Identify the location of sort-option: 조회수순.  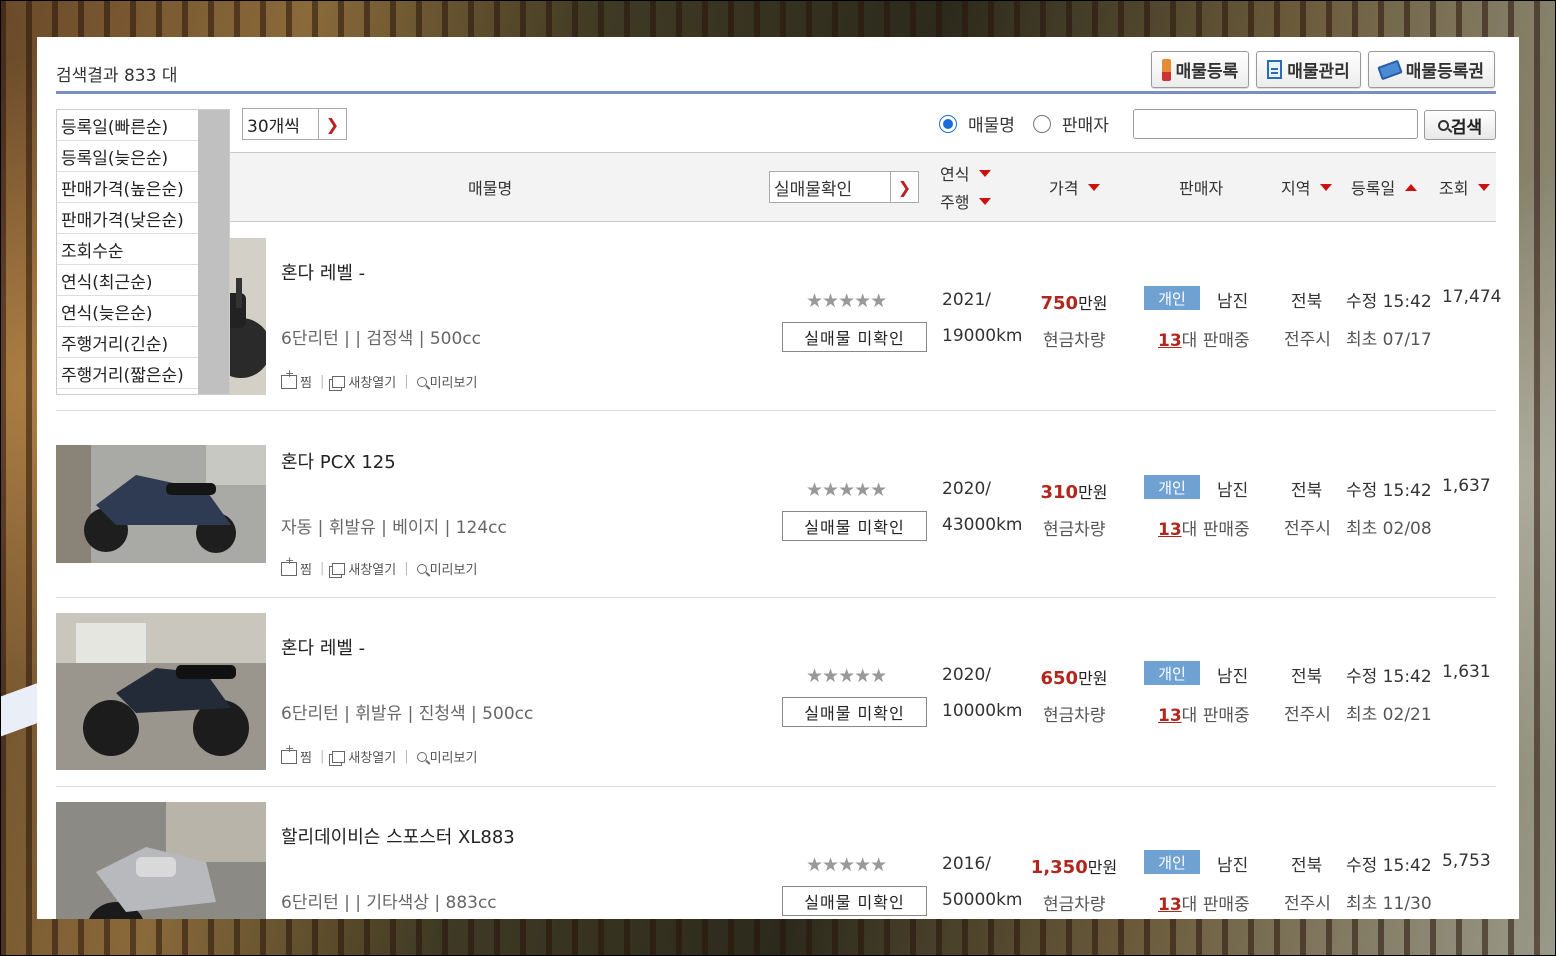
(127, 249).